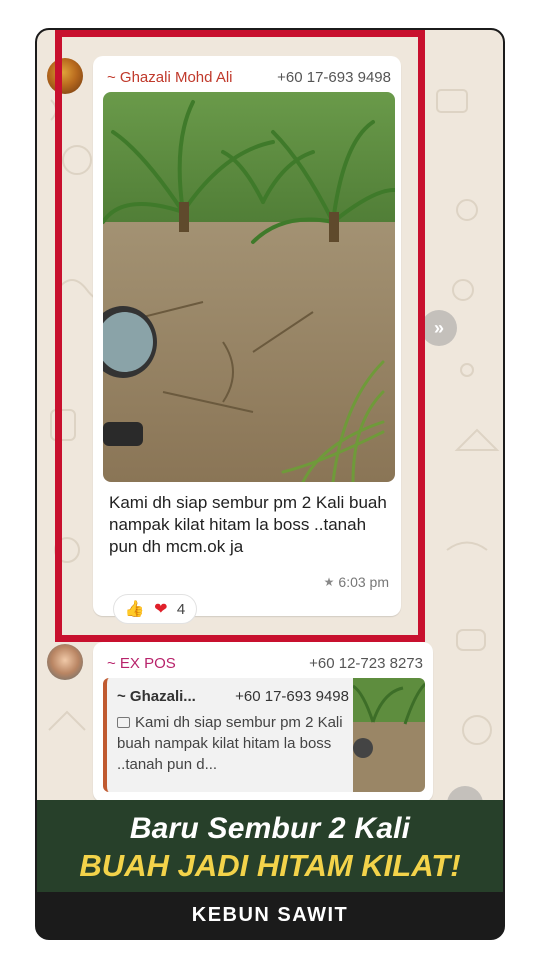 The width and height of the screenshot is (540, 960). Describe the element at coordinates (389, 735) in the screenshot. I see `quoted-thumbnail` at that location.